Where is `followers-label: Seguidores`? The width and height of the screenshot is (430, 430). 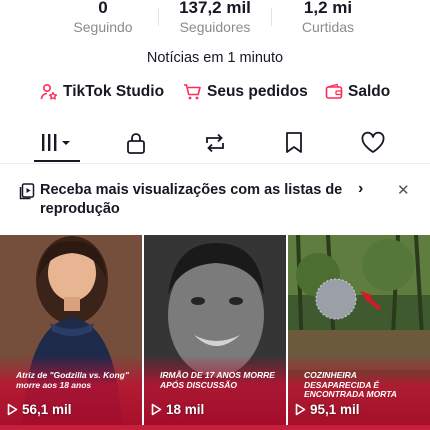
followers-label: Seguidores is located at coordinates (215, 27).